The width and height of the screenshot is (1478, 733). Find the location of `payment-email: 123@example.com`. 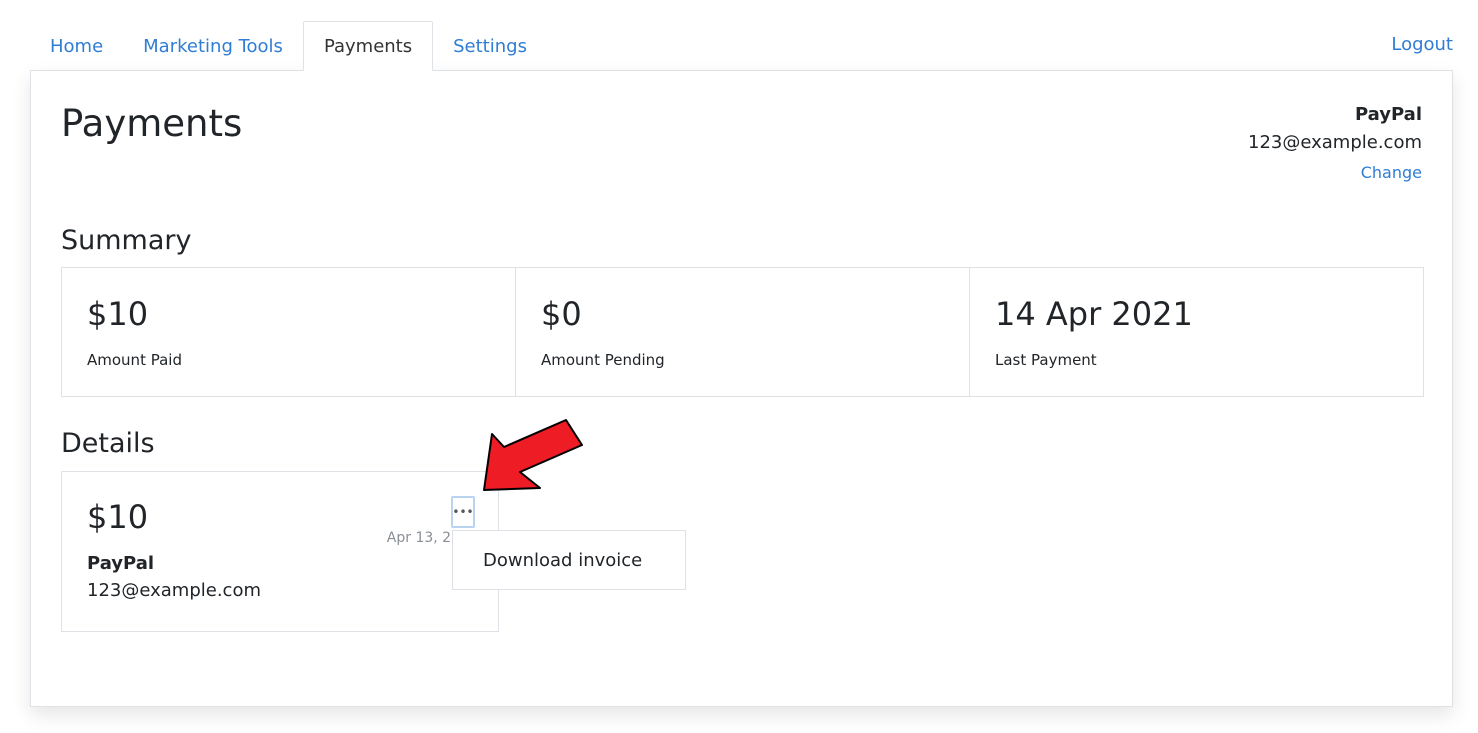

payment-email: 123@example.com is located at coordinates (174, 590).